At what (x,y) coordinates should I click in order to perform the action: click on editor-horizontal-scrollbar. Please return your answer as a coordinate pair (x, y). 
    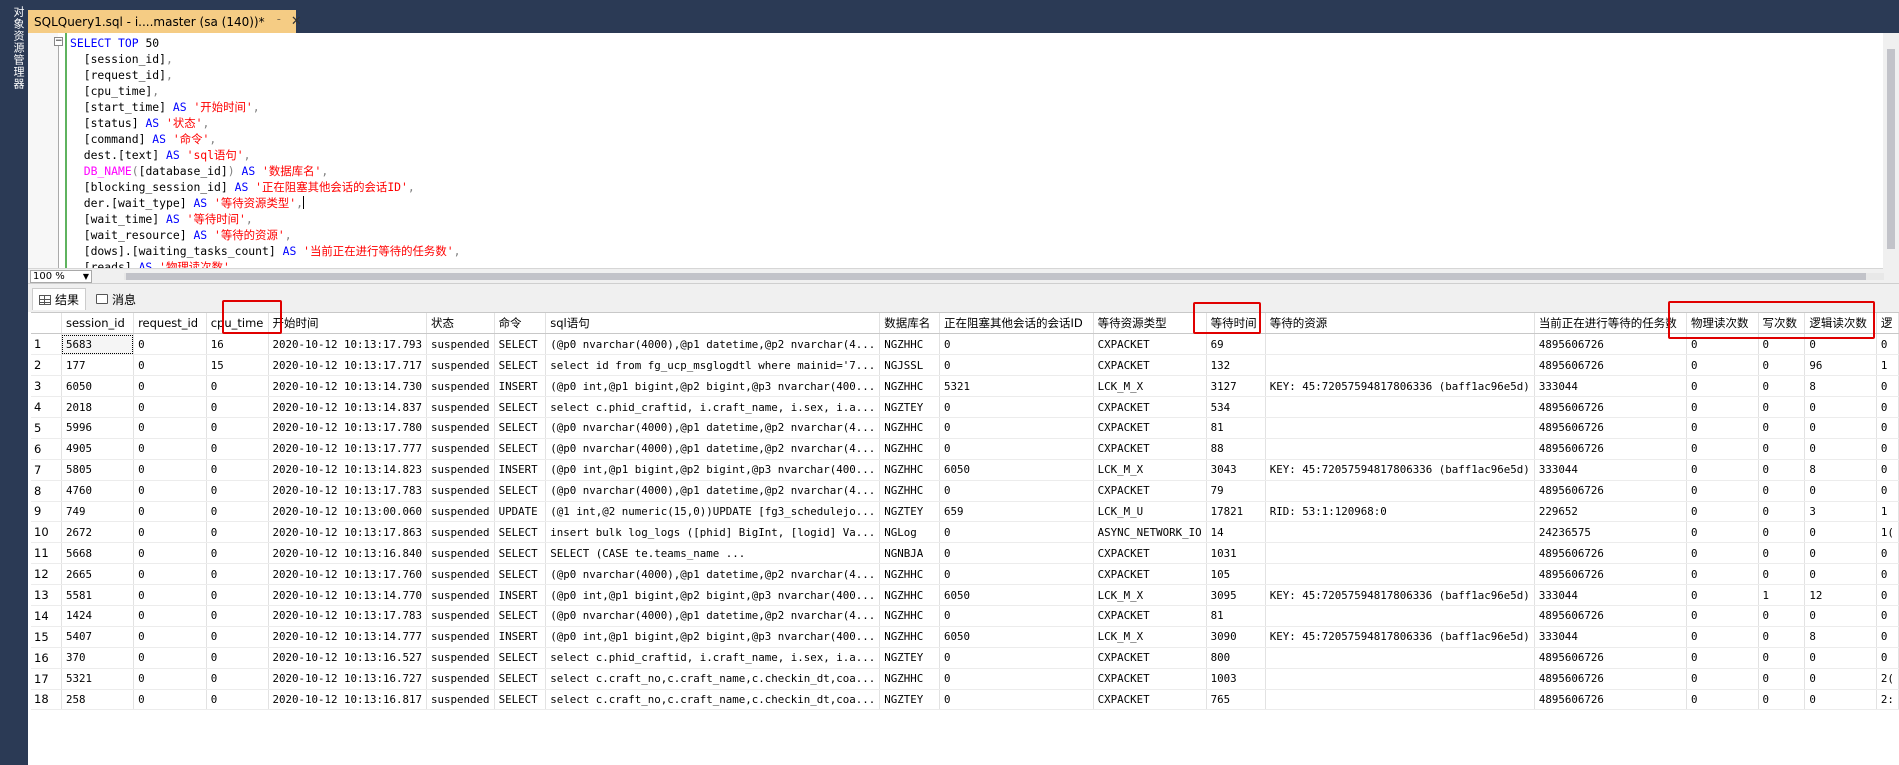
    Looking at the image, I should click on (1004, 276).